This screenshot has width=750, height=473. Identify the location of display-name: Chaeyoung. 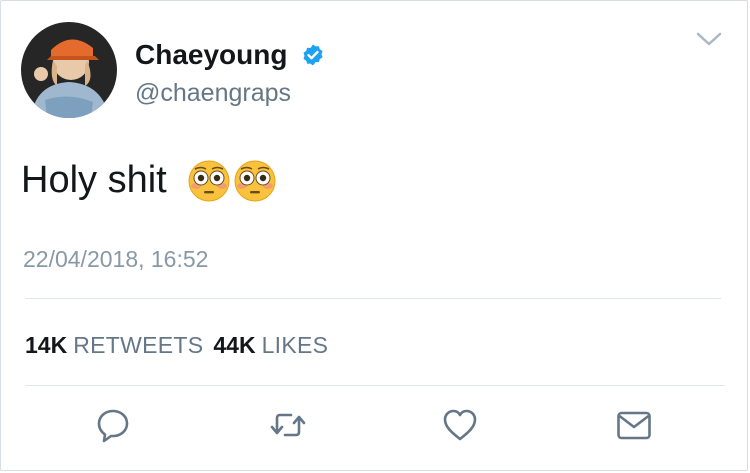
(211, 55).